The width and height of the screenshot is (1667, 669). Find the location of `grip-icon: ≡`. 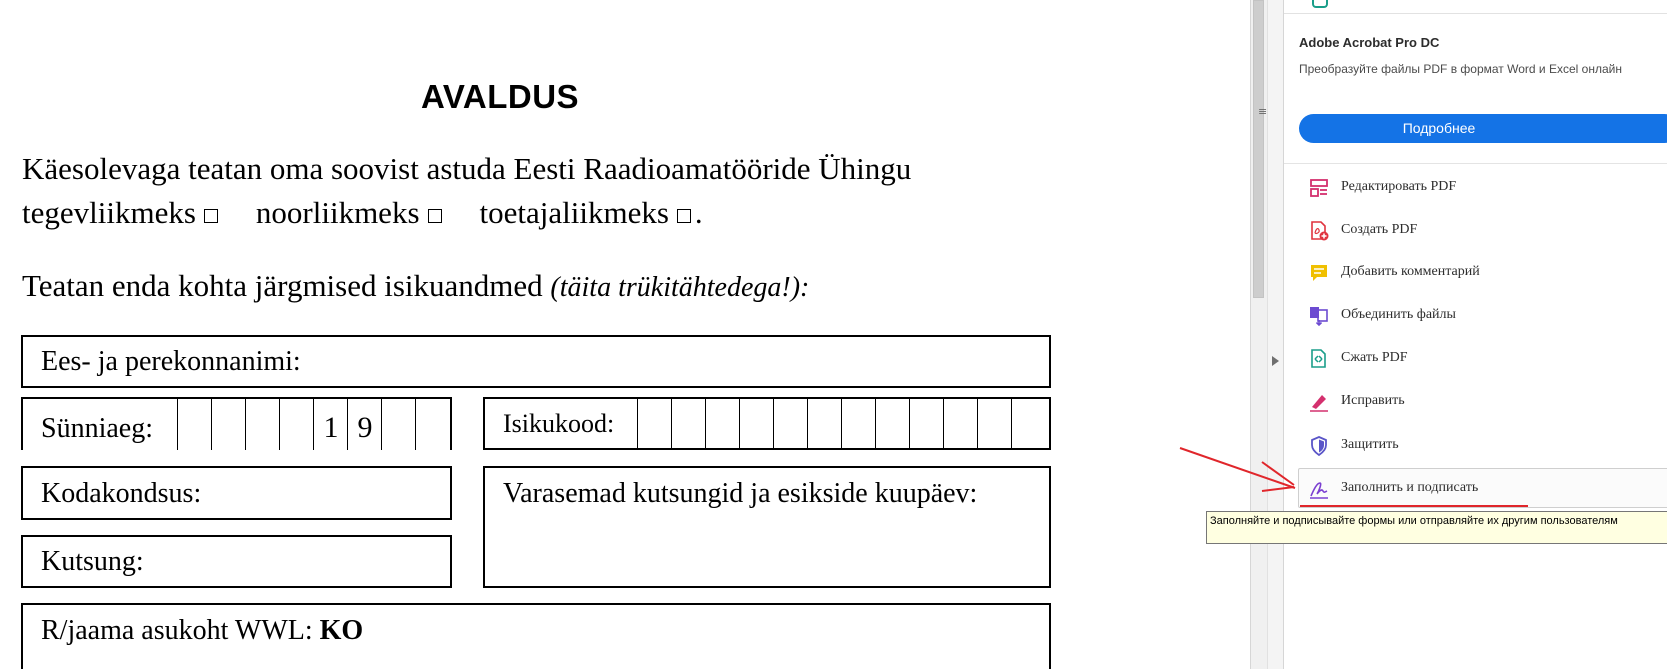

grip-icon: ≡ is located at coordinates (1263, 111).